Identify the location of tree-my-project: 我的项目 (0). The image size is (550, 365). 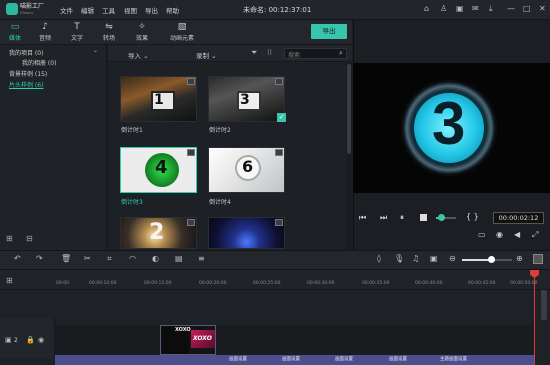
(26, 52).